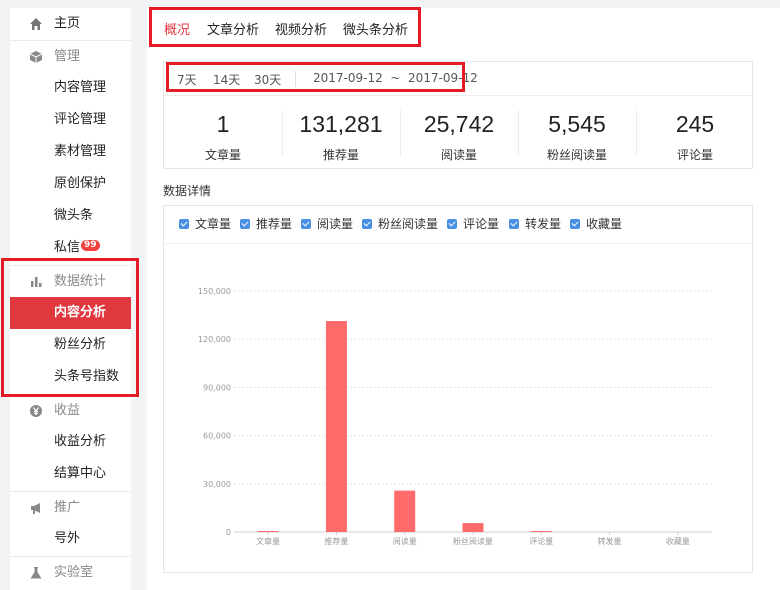  What do you see at coordinates (80, 183) in the screenshot?
I see `sidebar-item-label: 原创保护` at bounding box center [80, 183].